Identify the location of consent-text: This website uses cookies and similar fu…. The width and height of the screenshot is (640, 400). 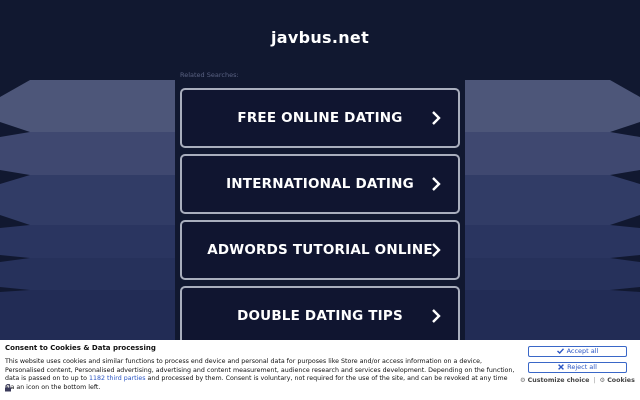
(260, 375).